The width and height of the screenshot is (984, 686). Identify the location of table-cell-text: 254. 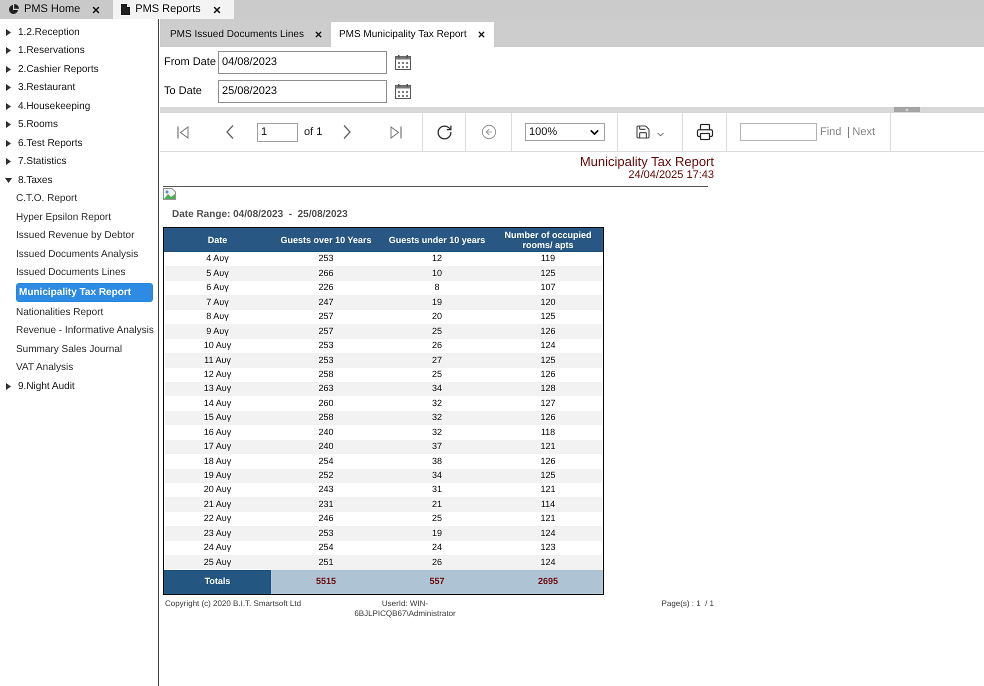
(326, 547).